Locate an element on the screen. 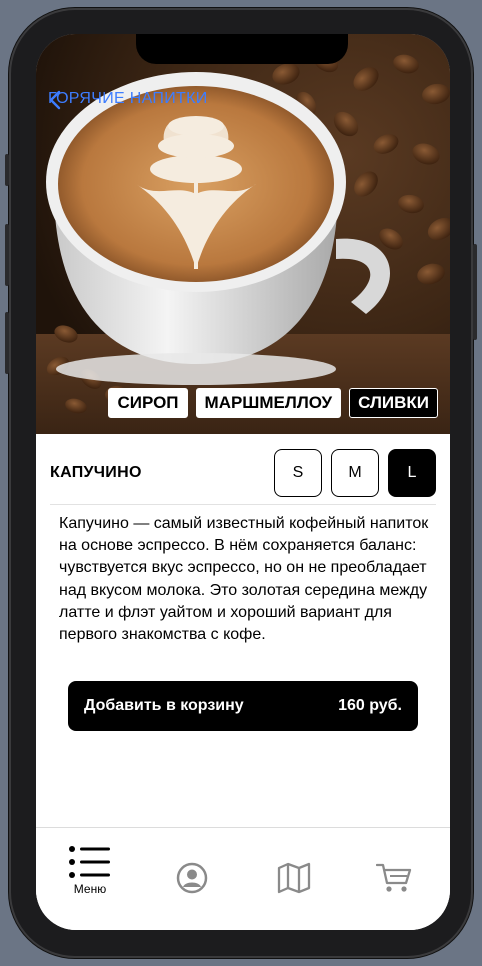  back-button: ГОРЯЧИЕ НАПИТКИ is located at coordinates (128, 100).